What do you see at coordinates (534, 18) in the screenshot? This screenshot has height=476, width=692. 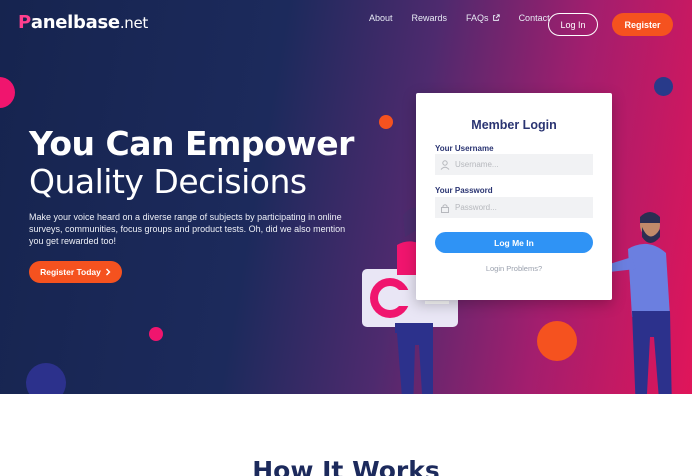 I see `nav-contact: Contact` at bounding box center [534, 18].